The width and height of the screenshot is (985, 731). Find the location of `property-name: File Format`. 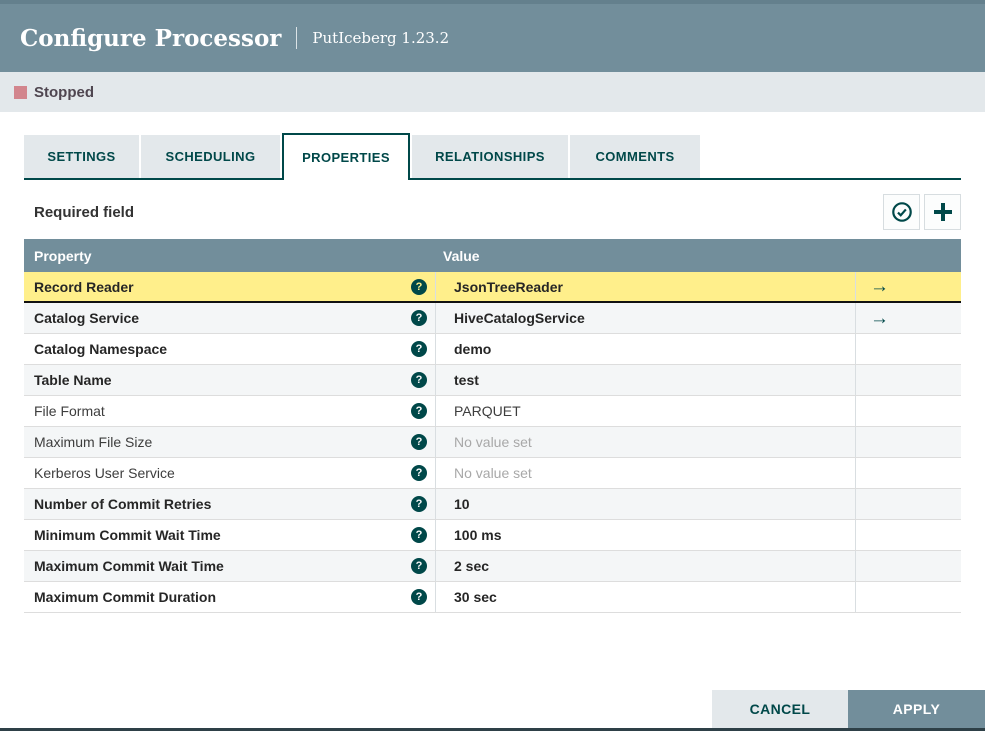

property-name: File Format is located at coordinates (69, 411).